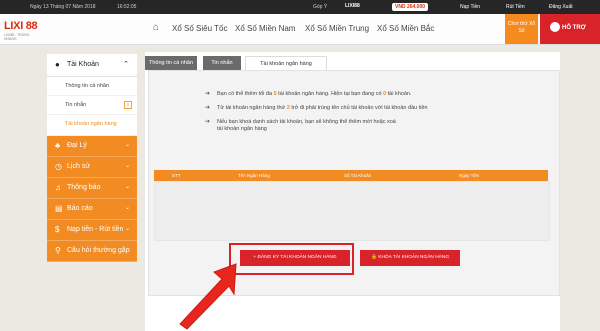  Describe the element at coordinates (254, 175) in the screenshot. I see `col-bank-name: Tên Ngân Hàng` at that location.